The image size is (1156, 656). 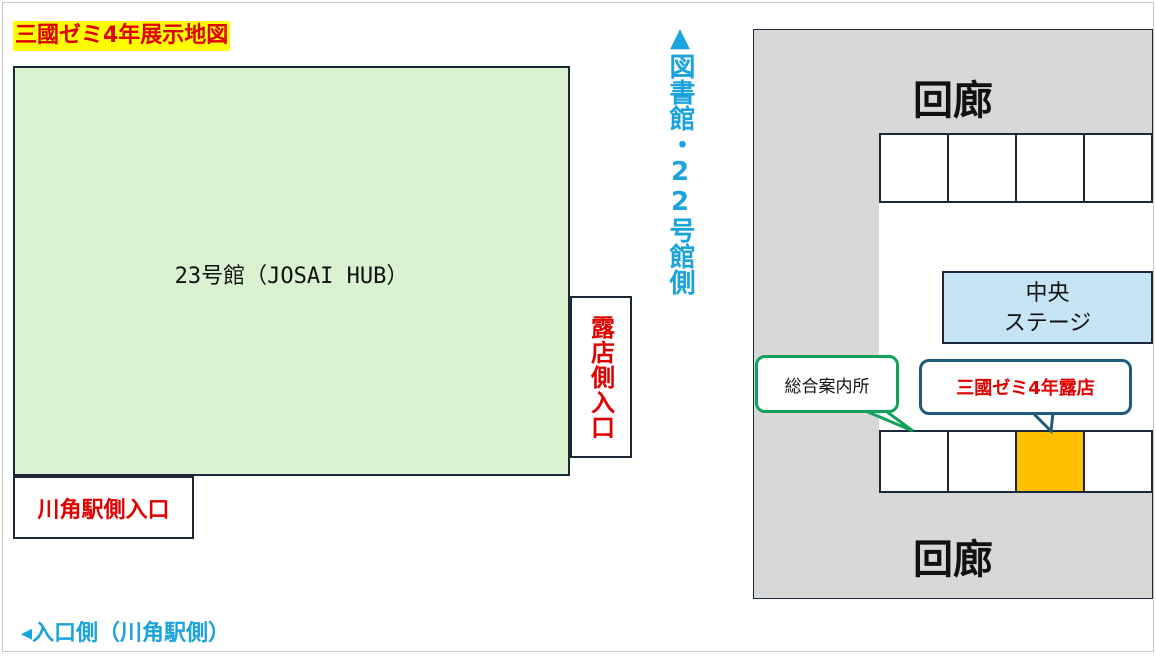 I want to click on mikuni-stall-callout: 三國ゼミ4年露店, so click(x=1025, y=387).